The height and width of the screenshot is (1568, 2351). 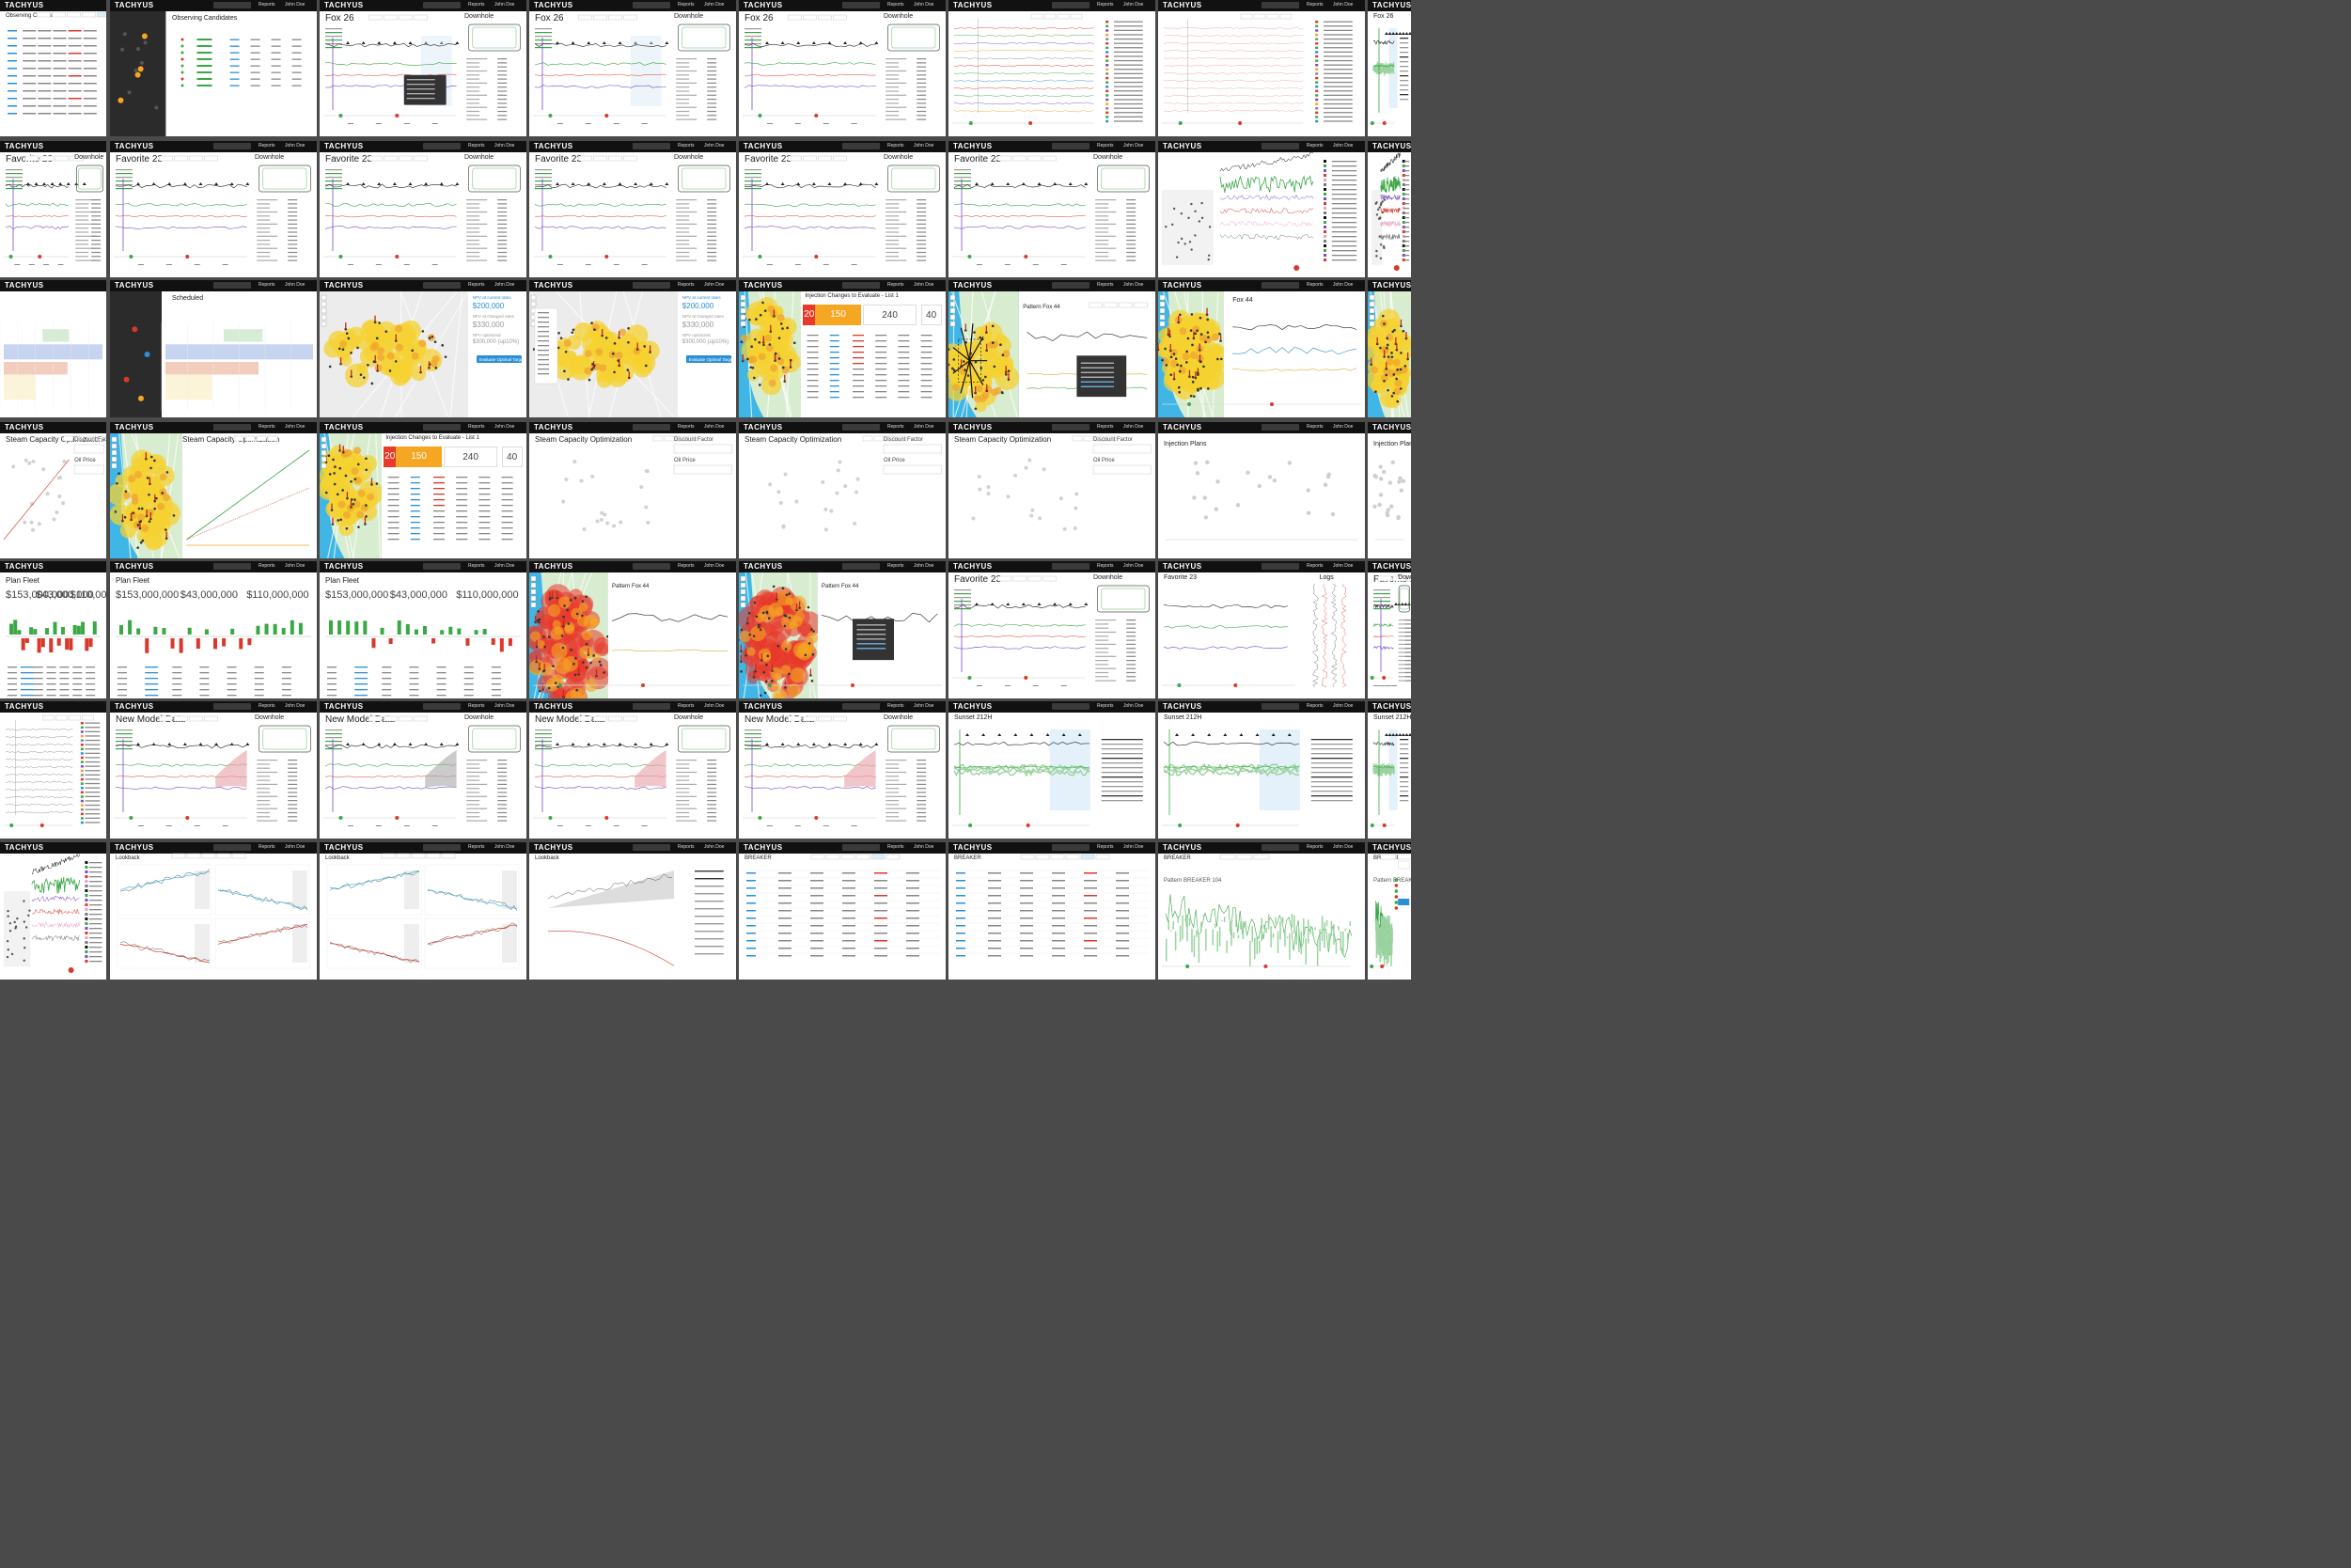 I want to click on pattern-chart, so click(x=632, y=650).